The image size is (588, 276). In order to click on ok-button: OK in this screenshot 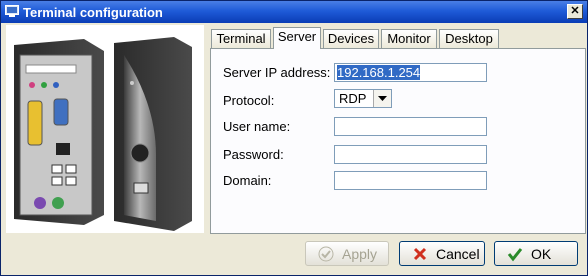, I will do `click(536, 253)`.